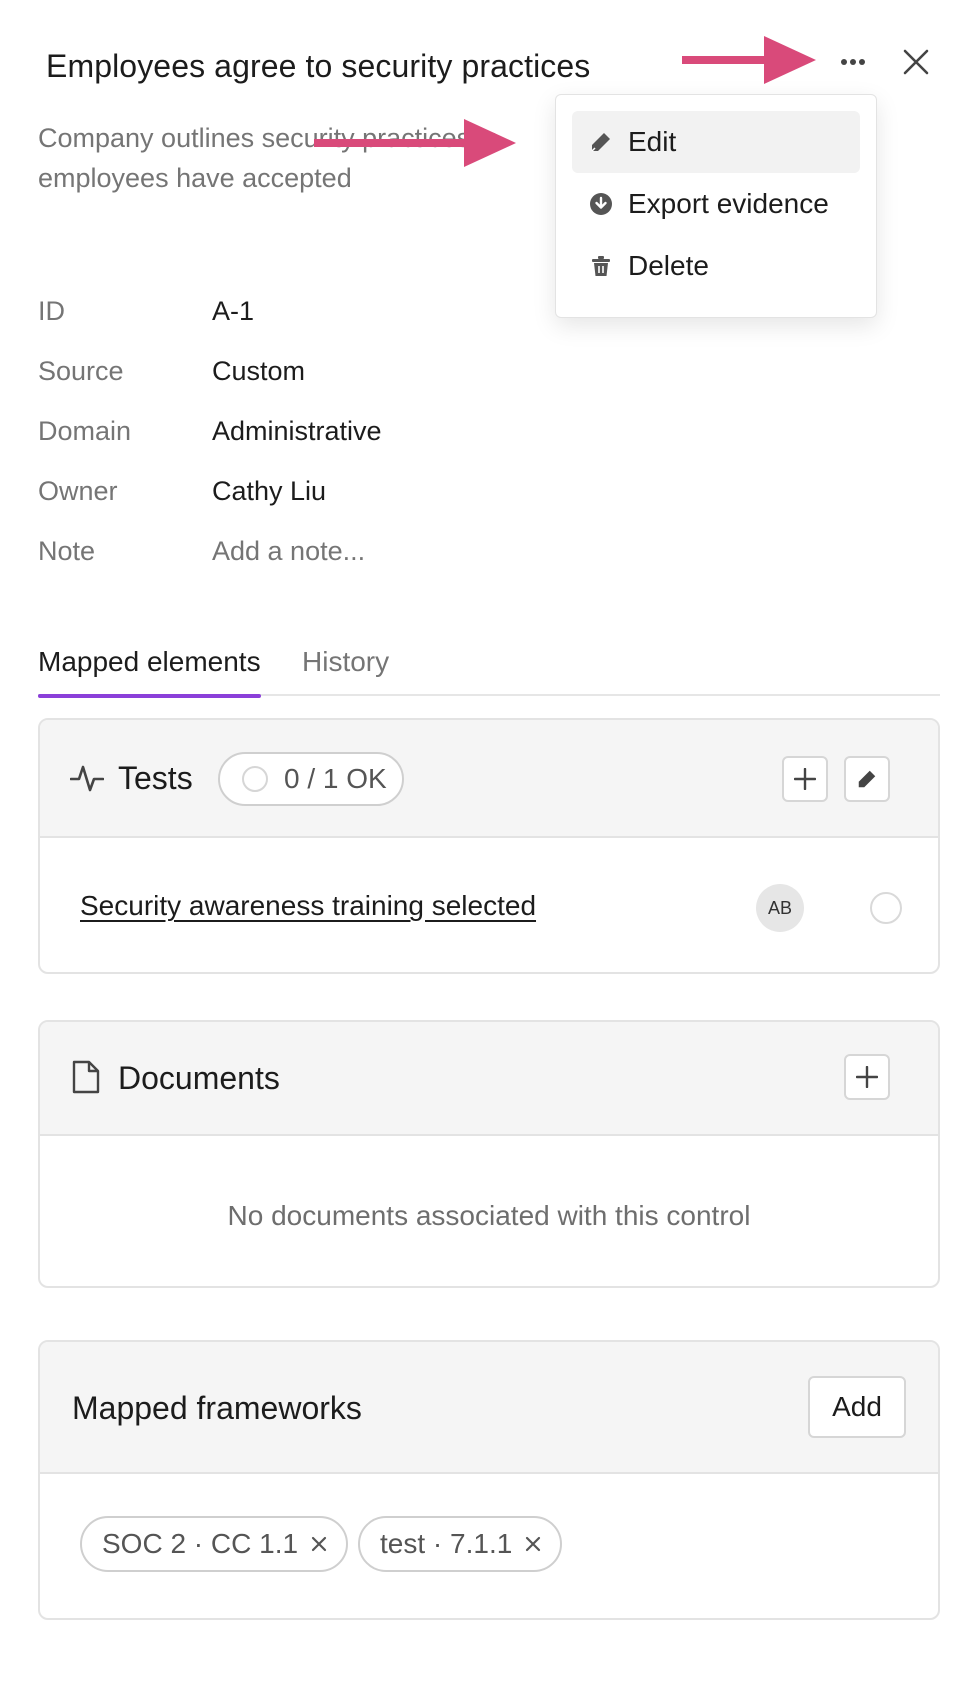  Describe the element at coordinates (78, 491) in the screenshot. I see `property-label: Owner` at that location.